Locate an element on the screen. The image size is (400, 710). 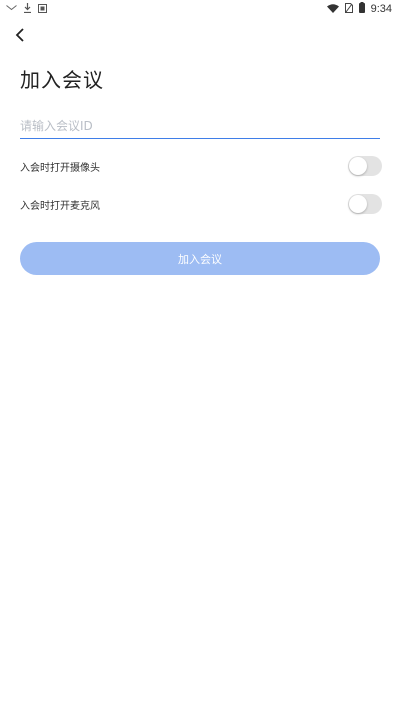
microphone-option-label: 入会时打开麦克风 is located at coordinates (60, 206).